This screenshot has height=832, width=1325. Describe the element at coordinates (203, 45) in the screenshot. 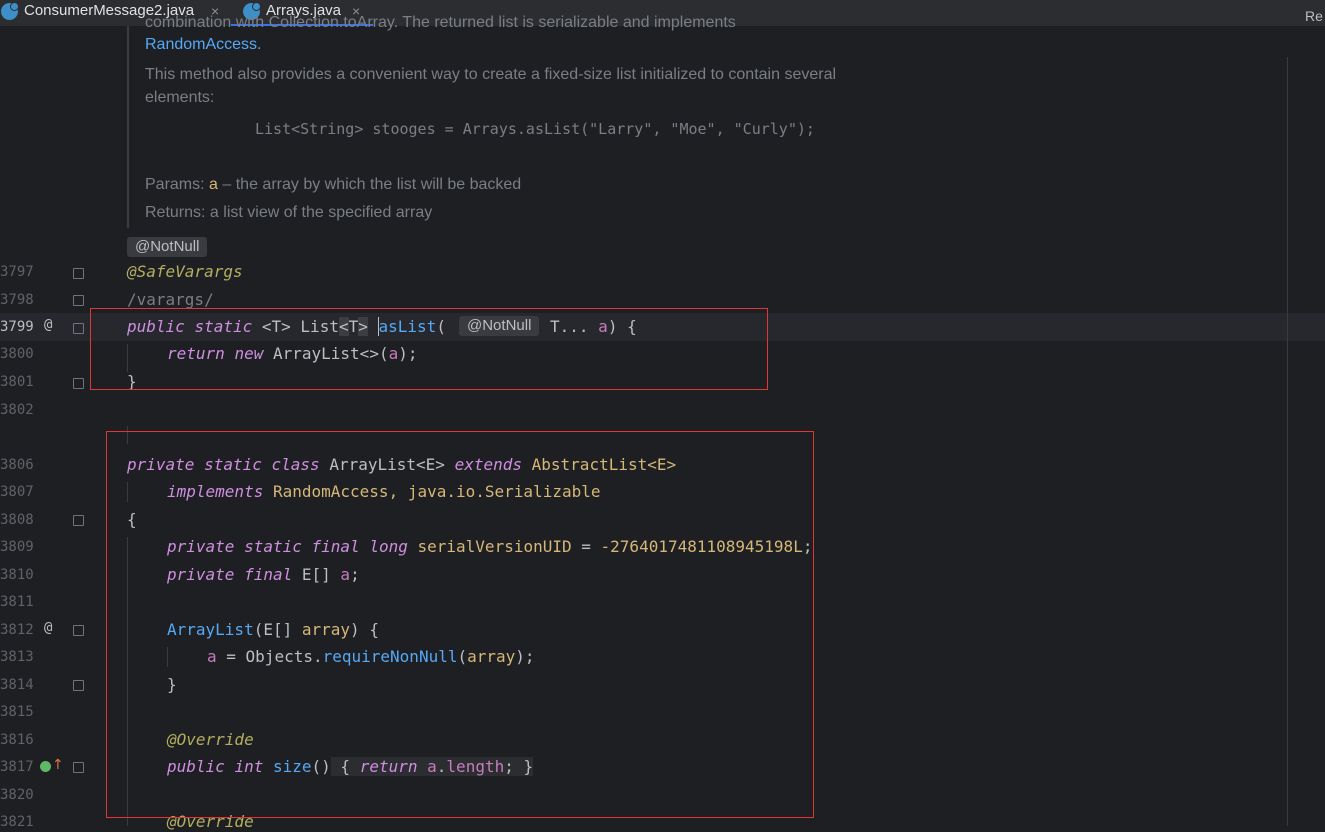

I see `javadoc-link-randomaccess: RandomAccess.` at that location.